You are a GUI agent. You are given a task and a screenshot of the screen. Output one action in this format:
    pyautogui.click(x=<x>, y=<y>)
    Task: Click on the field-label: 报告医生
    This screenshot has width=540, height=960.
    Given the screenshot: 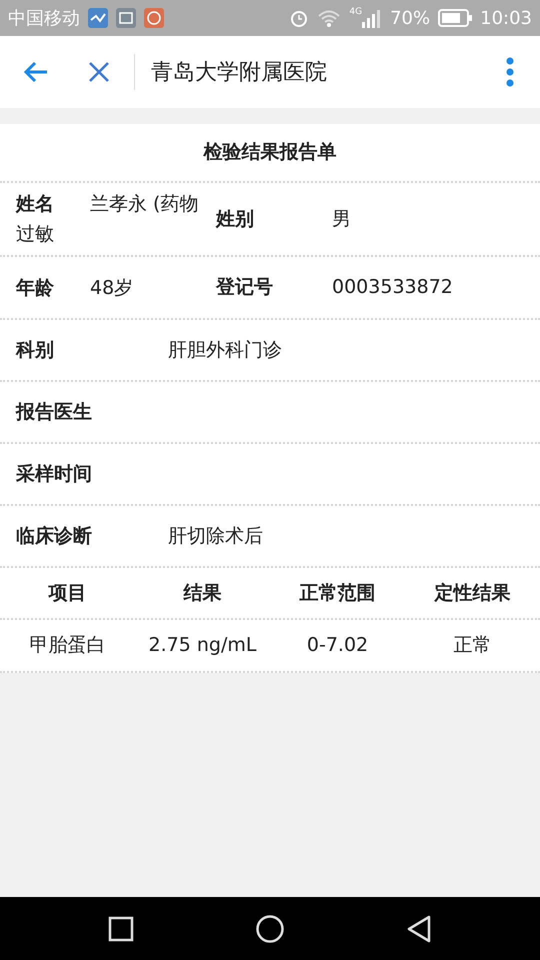 What is the action you would take?
    pyautogui.click(x=54, y=412)
    